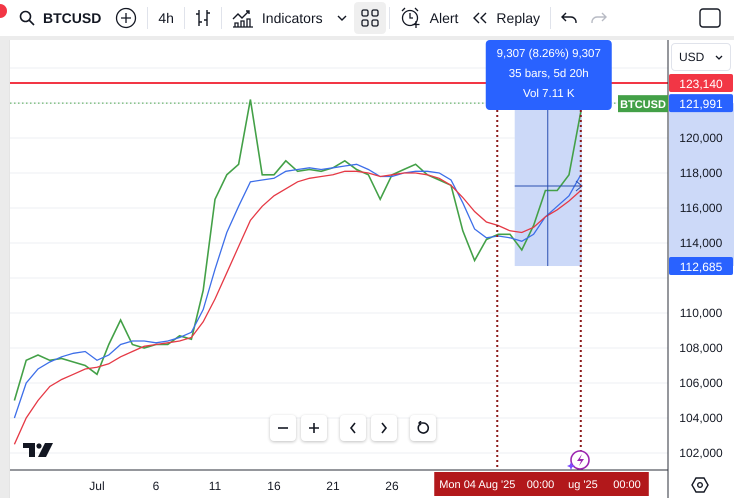 This screenshot has height=498, width=734. I want to click on time-axis-label: 21, so click(333, 486).